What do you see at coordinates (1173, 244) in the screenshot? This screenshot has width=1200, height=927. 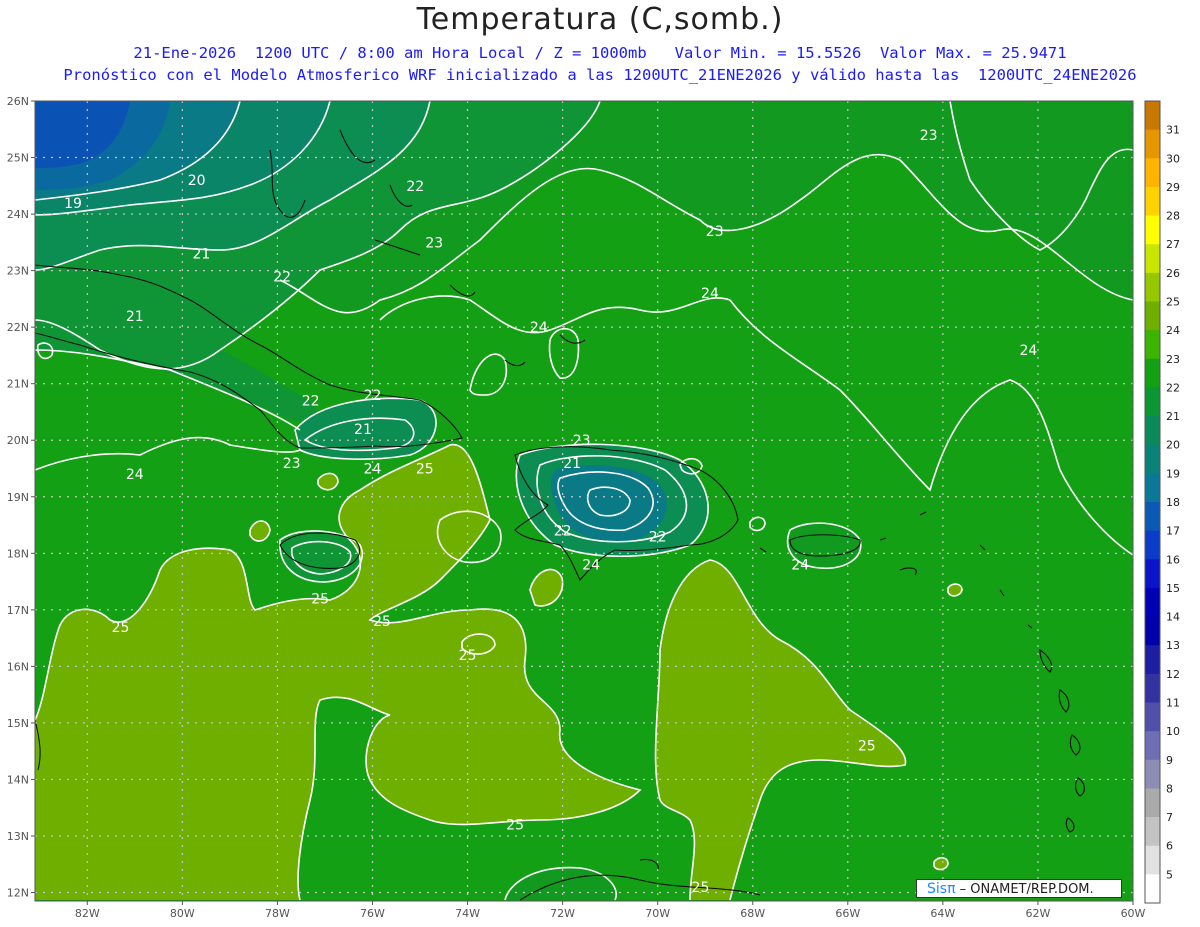 I see `colorbar-label: 27` at bounding box center [1173, 244].